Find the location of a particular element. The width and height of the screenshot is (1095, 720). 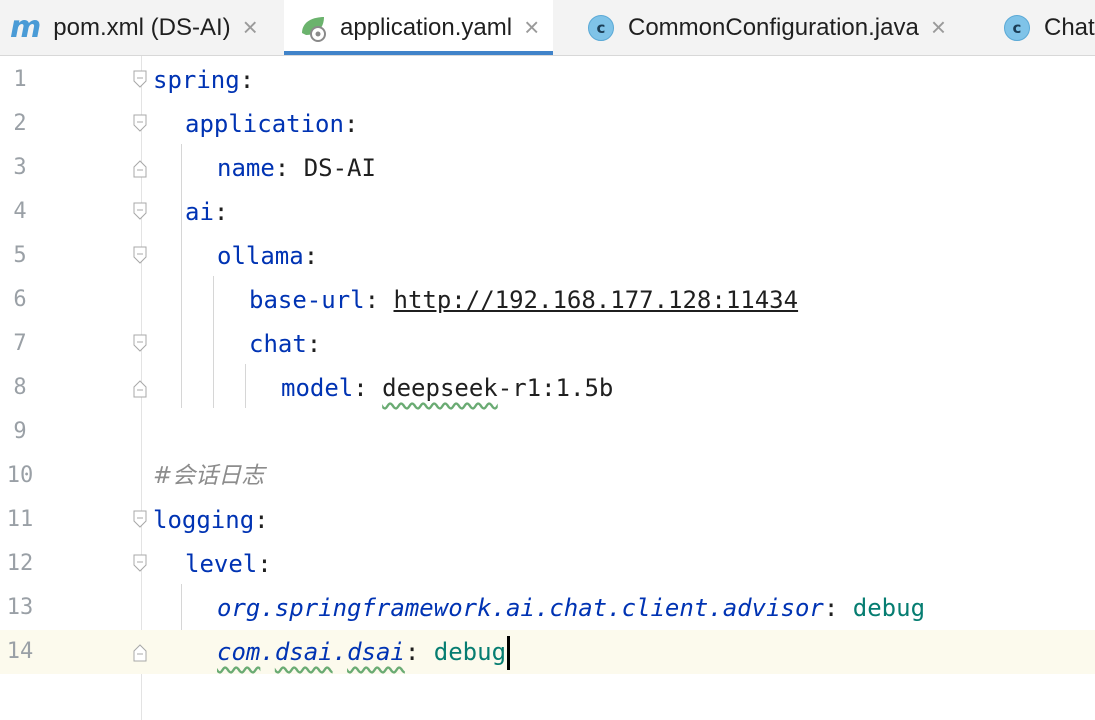

code-line: 7 chat: is located at coordinates (547, 344).